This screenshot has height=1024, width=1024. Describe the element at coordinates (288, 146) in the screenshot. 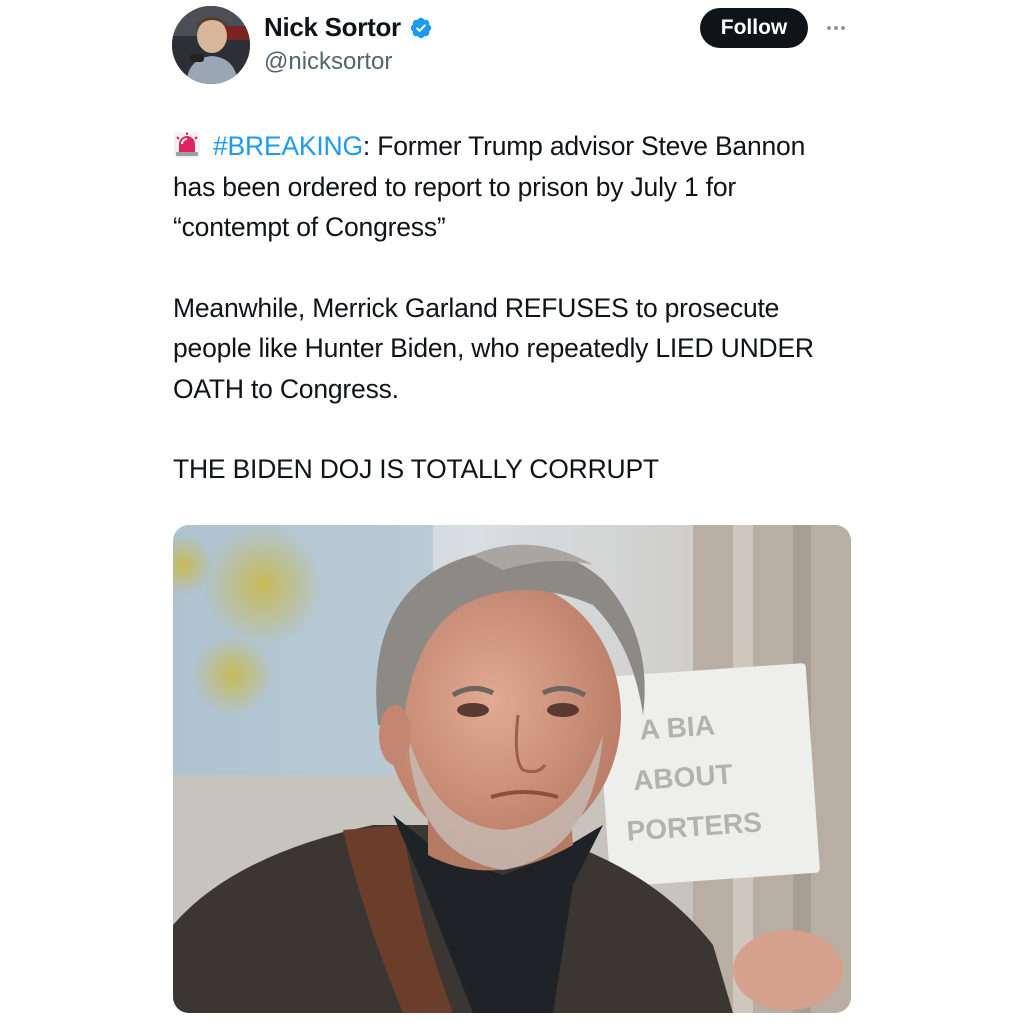

I see `hashtag-link: #BREAKING` at that location.